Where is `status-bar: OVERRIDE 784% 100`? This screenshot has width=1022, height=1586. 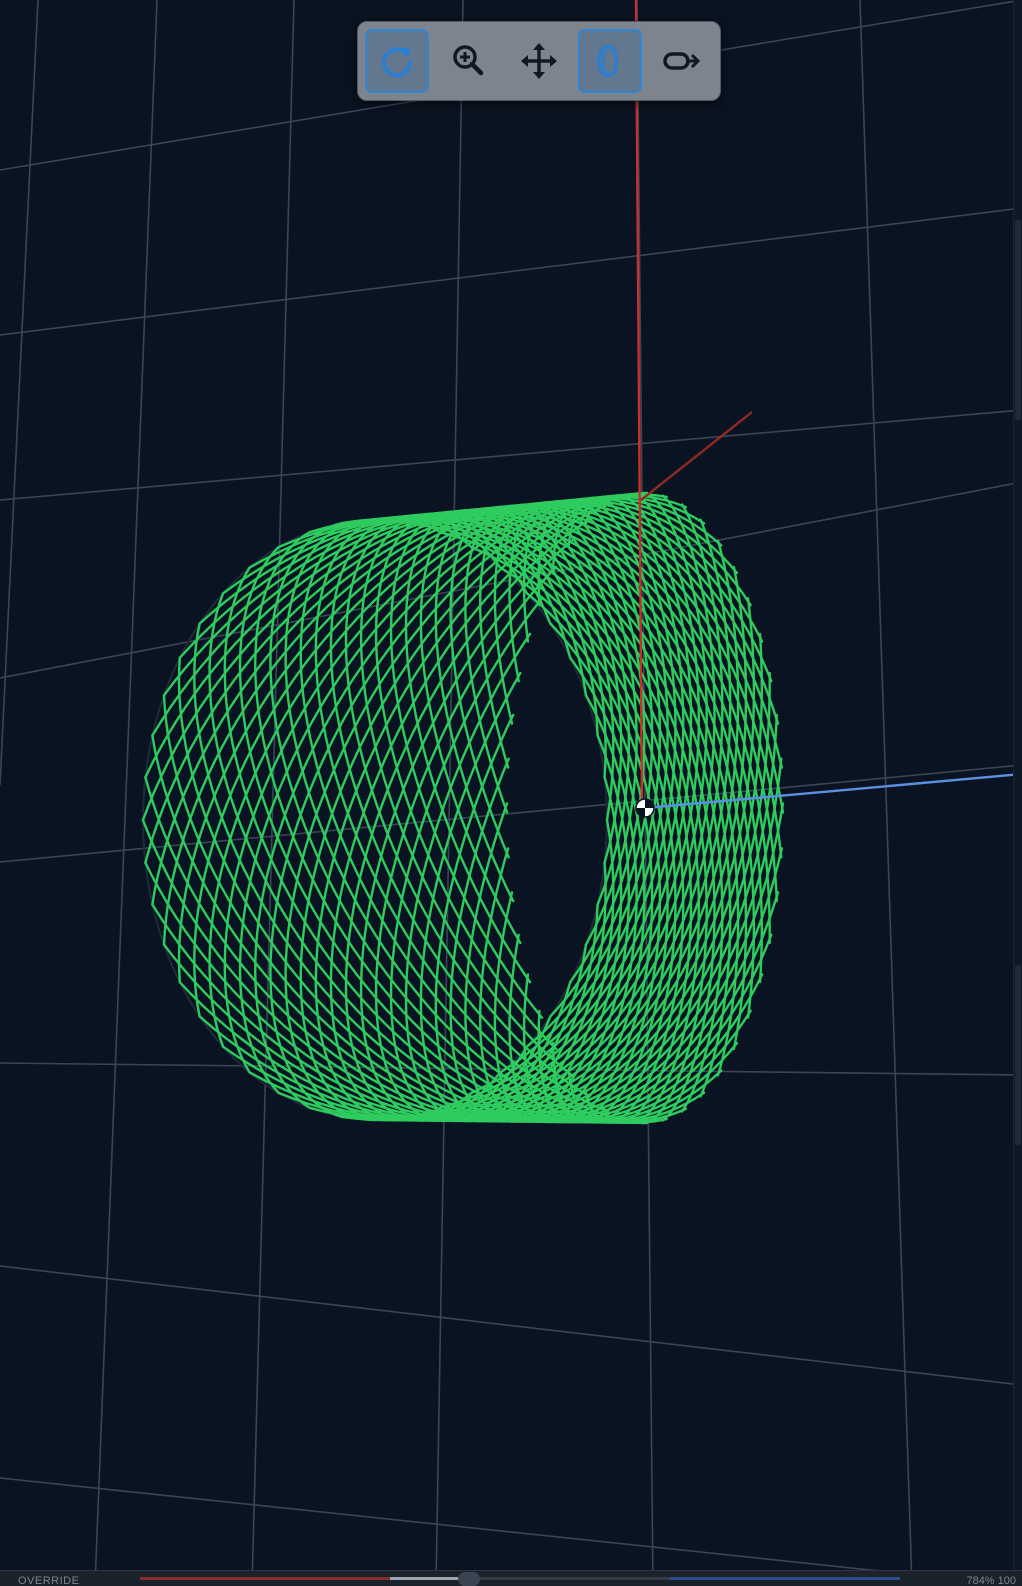 status-bar: OVERRIDE 784% 100 is located at coordinates (511, 1578).